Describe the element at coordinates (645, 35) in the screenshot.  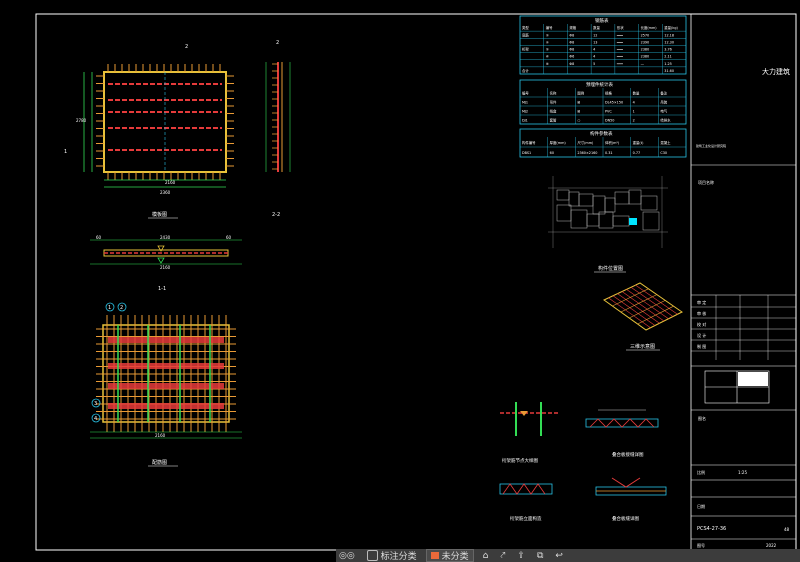
I see `table-cell: 2570` at that location.